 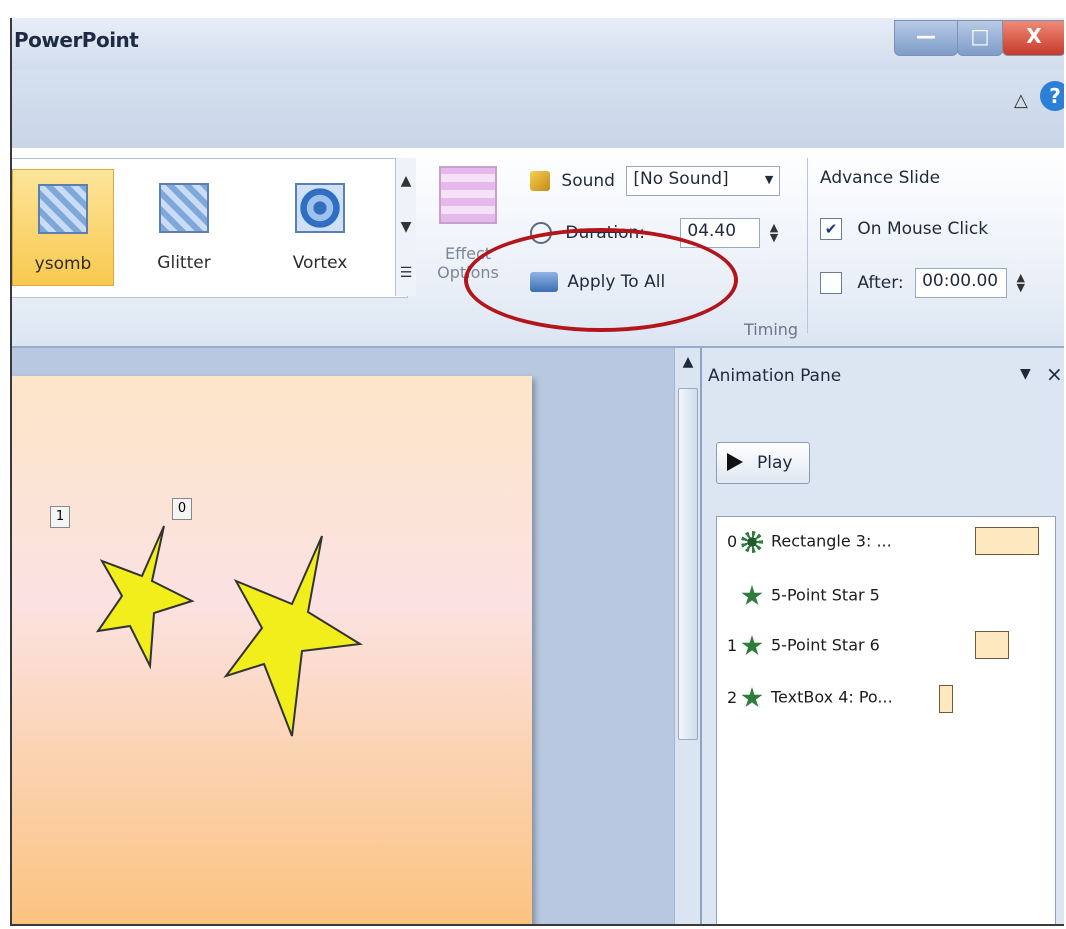 I want to click on small-star-shape, so click(x=145, y=597).